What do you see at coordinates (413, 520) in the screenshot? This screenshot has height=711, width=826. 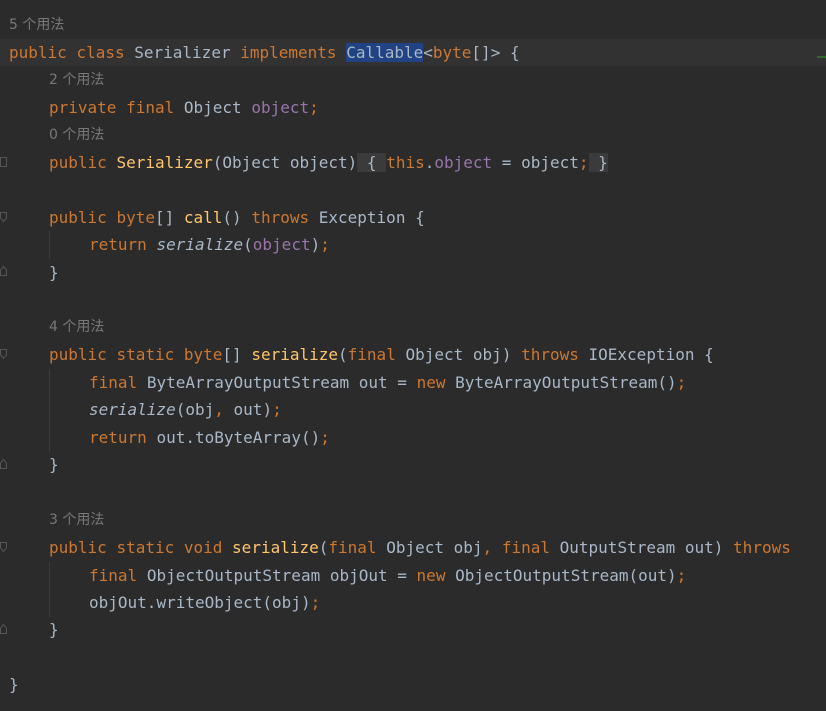 I see `usage-hint-line: 3 个用法` at bounding box center [413, 520].